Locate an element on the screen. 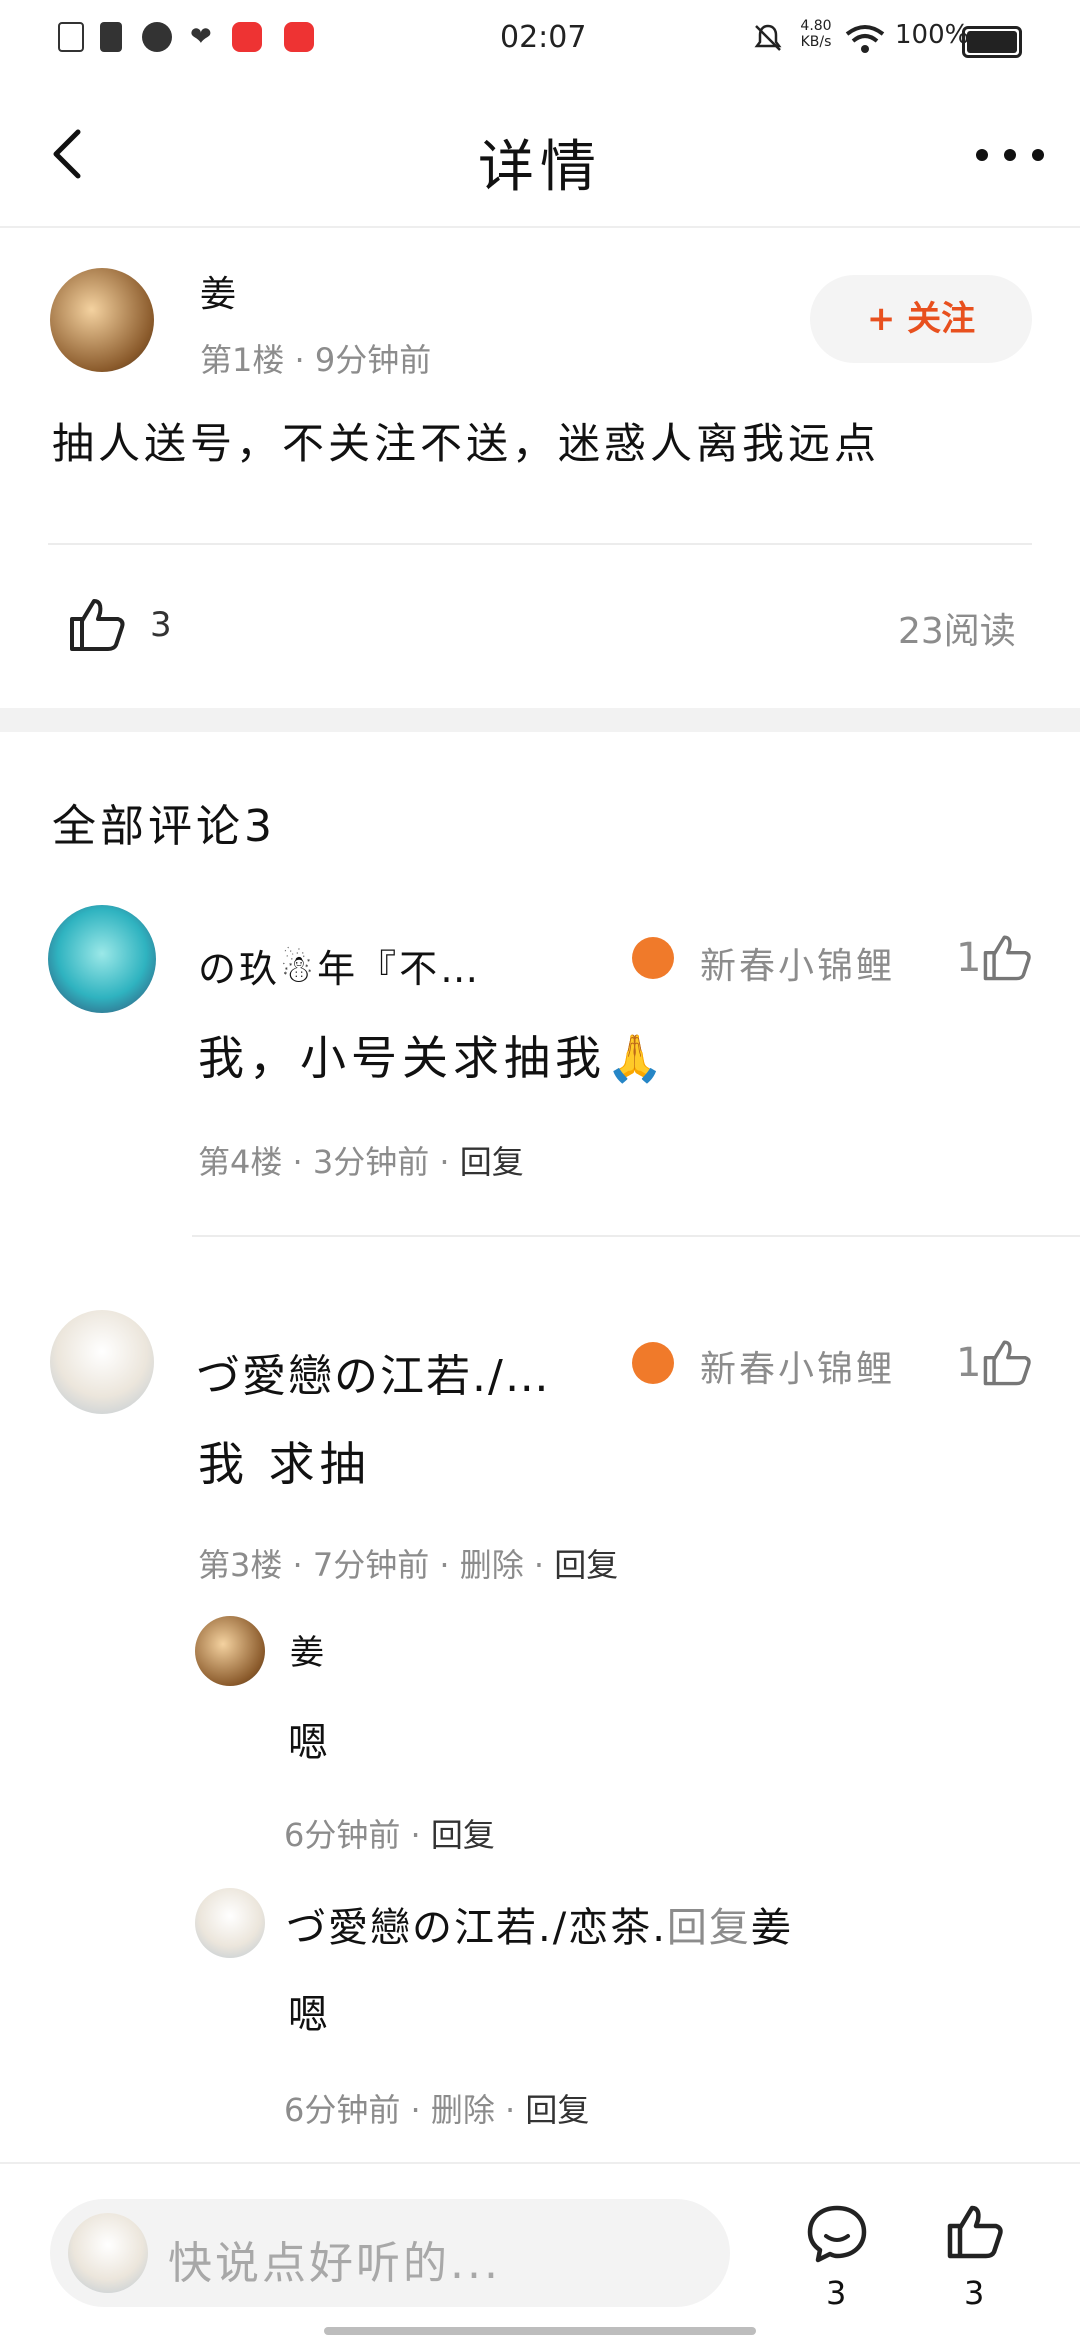 The image size is (1080, 2342). replier-name: 姜 is located at coordinates (307, 1649).